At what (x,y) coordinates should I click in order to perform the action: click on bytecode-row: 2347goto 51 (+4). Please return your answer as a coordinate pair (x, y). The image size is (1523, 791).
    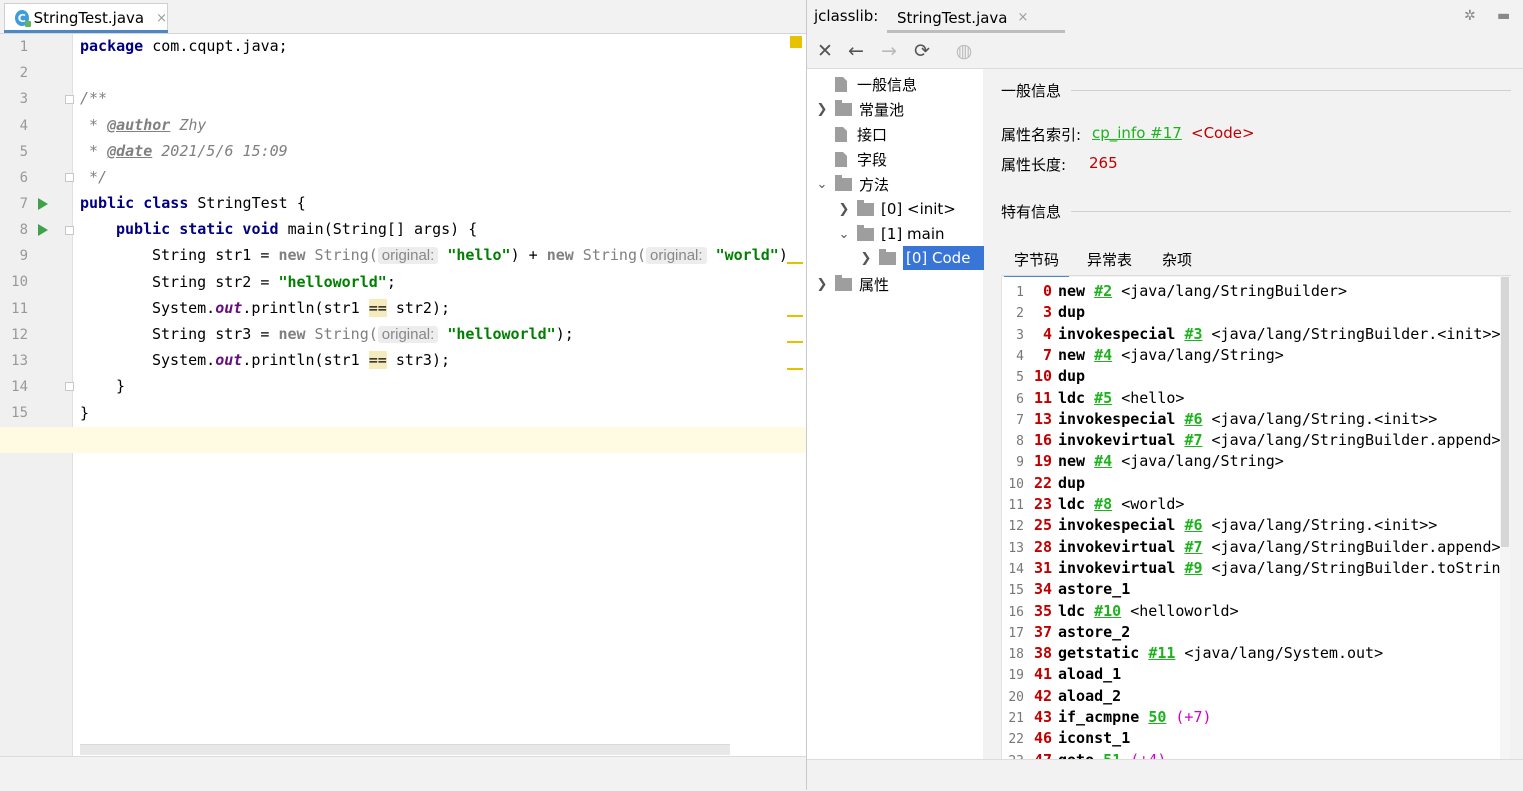
    Looking at the image, I should click on (1084, 755).